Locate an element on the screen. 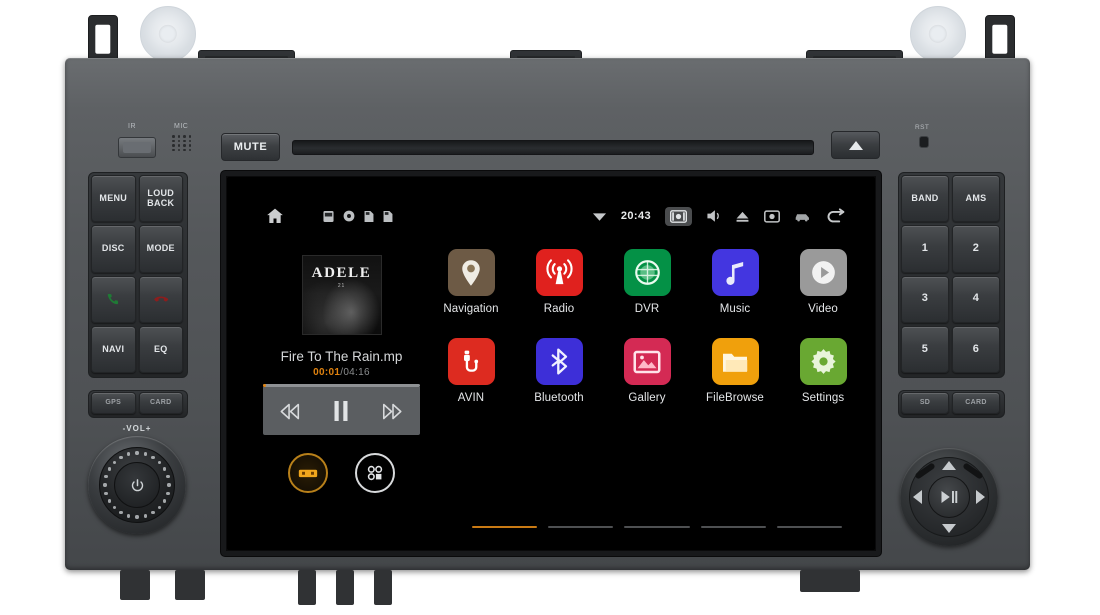  all-apps-icon is located at coordinates (374, 473).